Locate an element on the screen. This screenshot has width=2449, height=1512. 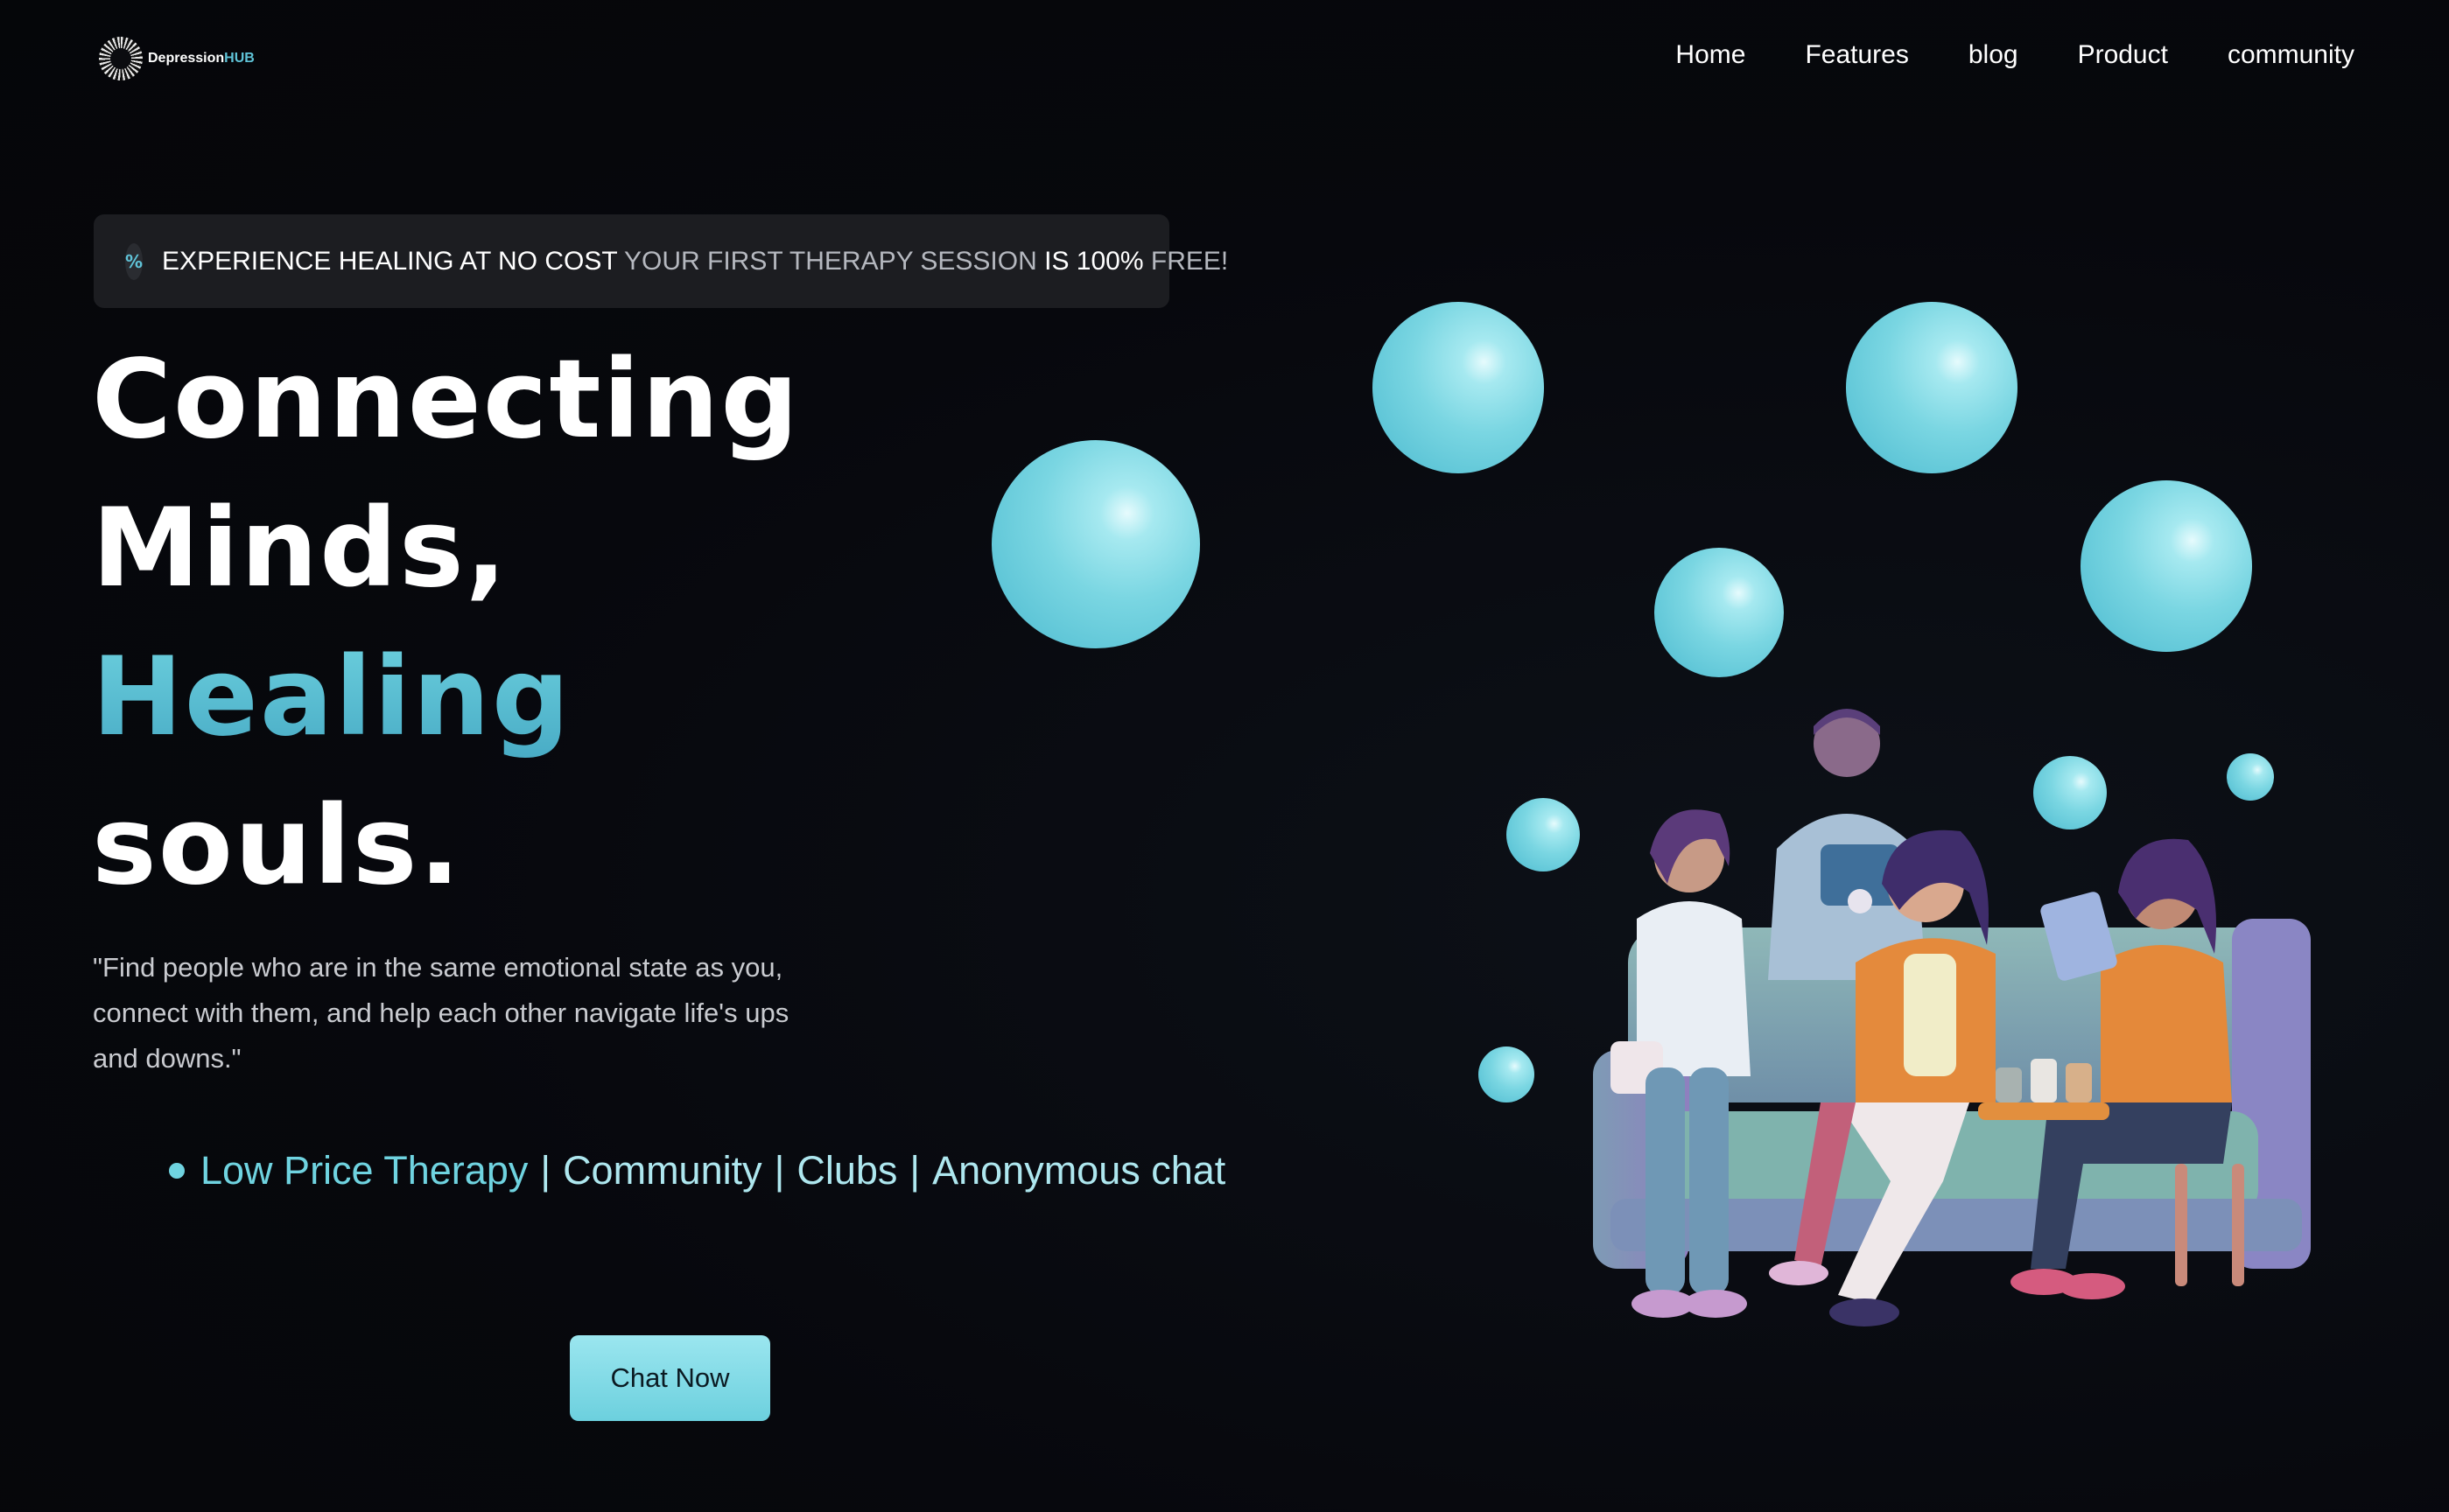
bullet-dot-icon is located at coordinates (177, 1171).